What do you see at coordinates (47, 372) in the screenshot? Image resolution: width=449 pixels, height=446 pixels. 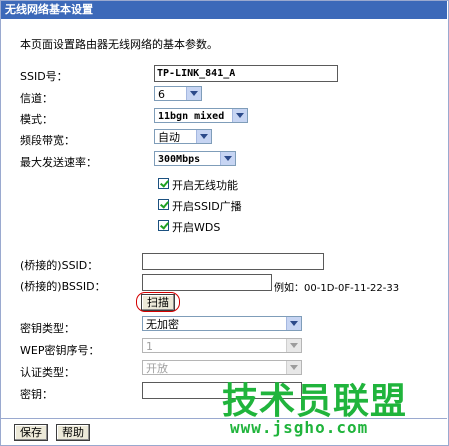 I see `auth-type-label: 认证类型：` at bounding box center [47, 372].